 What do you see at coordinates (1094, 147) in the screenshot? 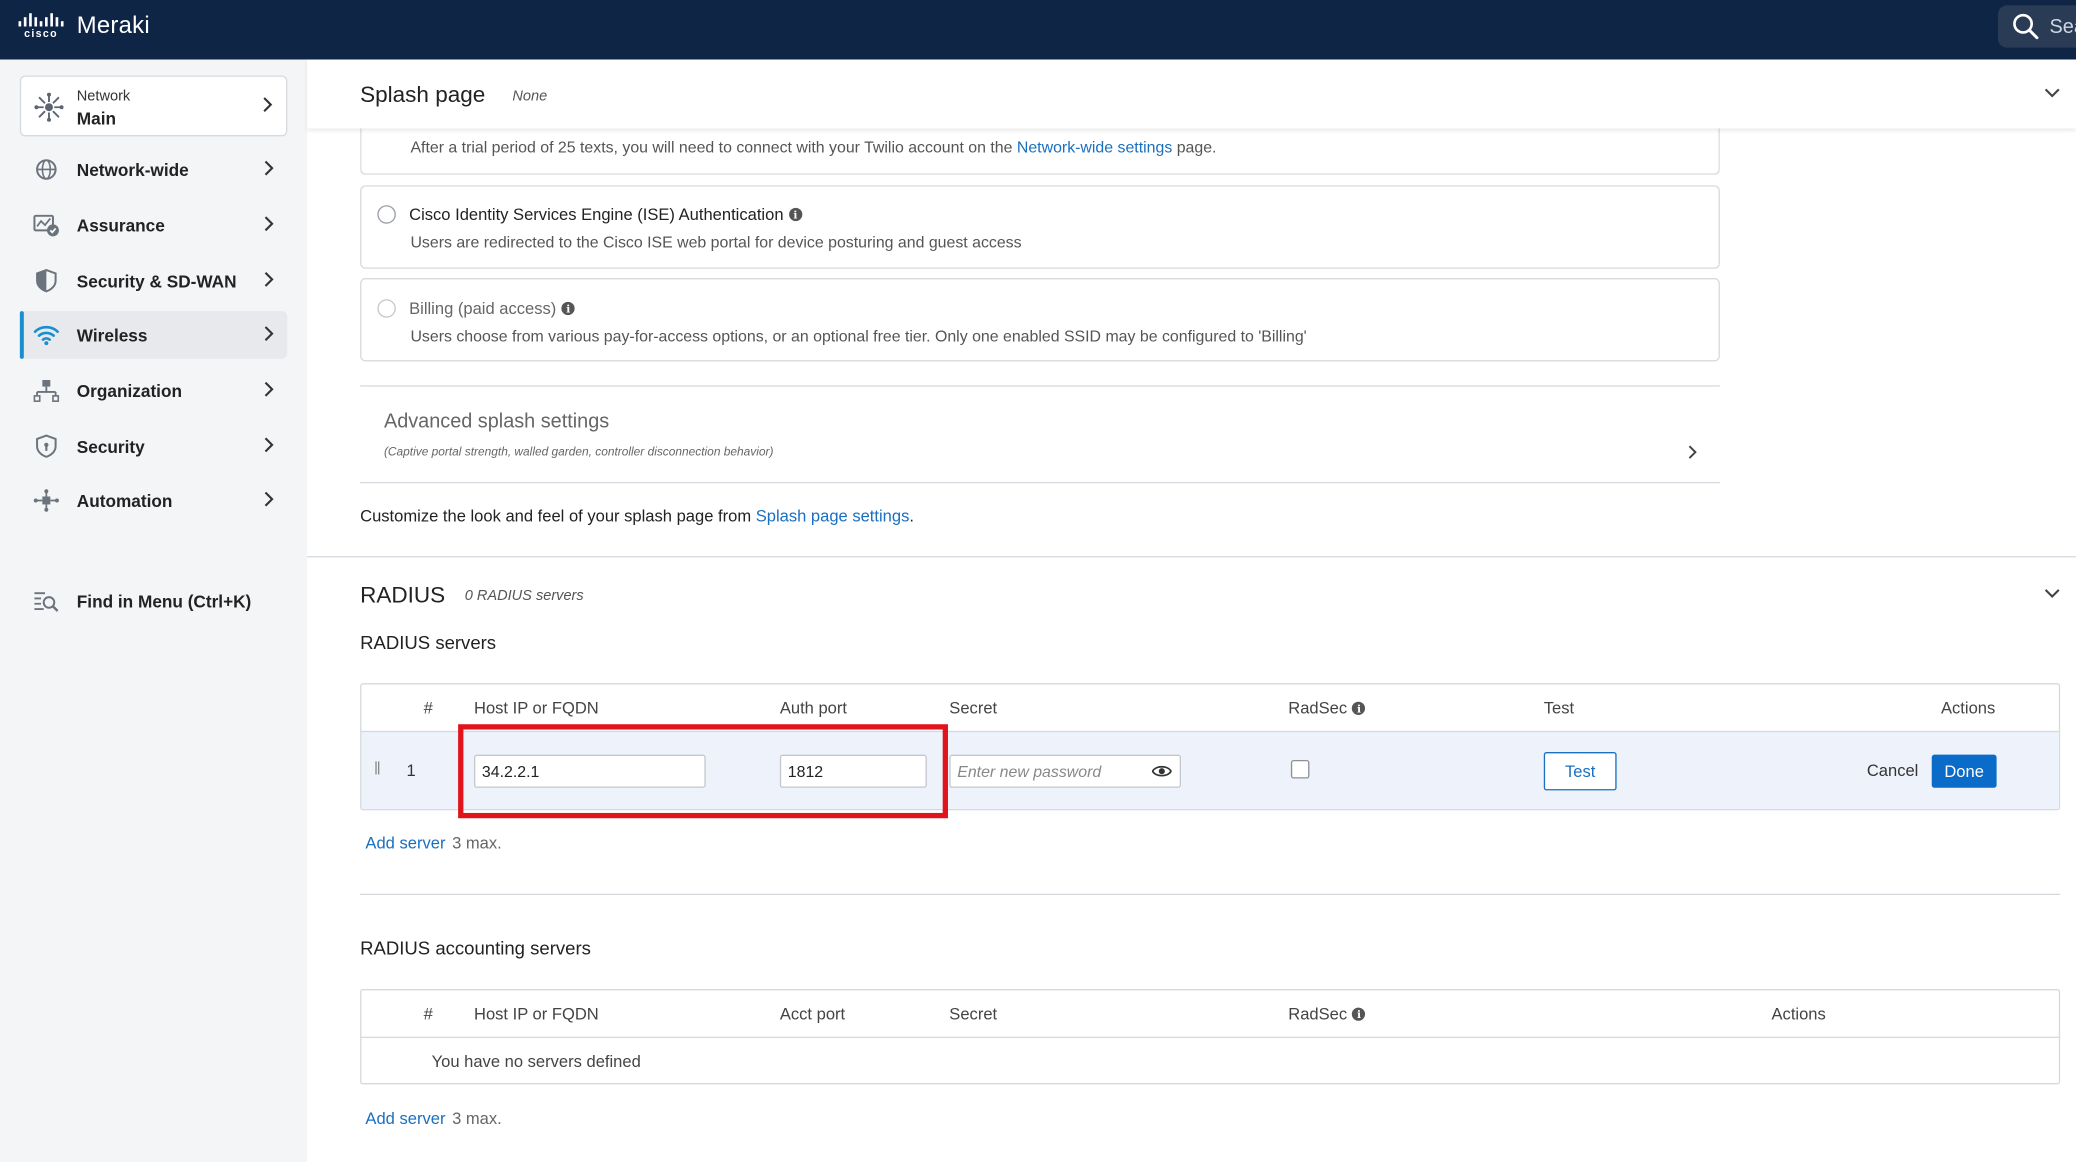
I see `network-wide-settings-link: Network-wide settings` at bounding box center [1094, 147].